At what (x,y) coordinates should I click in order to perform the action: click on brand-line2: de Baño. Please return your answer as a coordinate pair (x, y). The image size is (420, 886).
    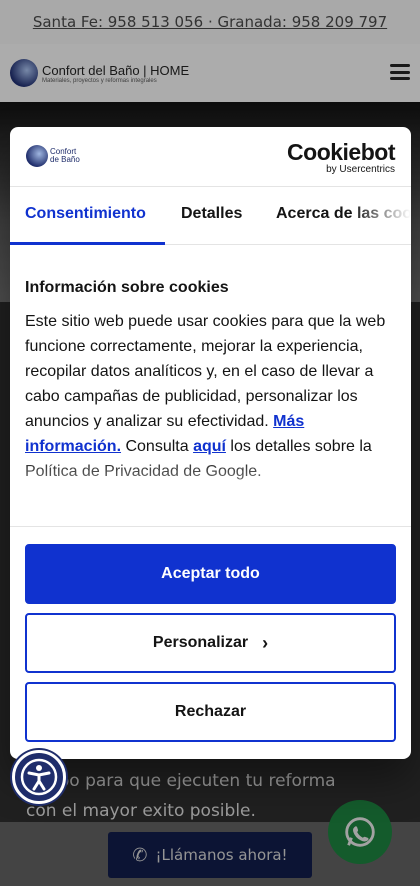
    Looking at the image, I should click on (65, 159).